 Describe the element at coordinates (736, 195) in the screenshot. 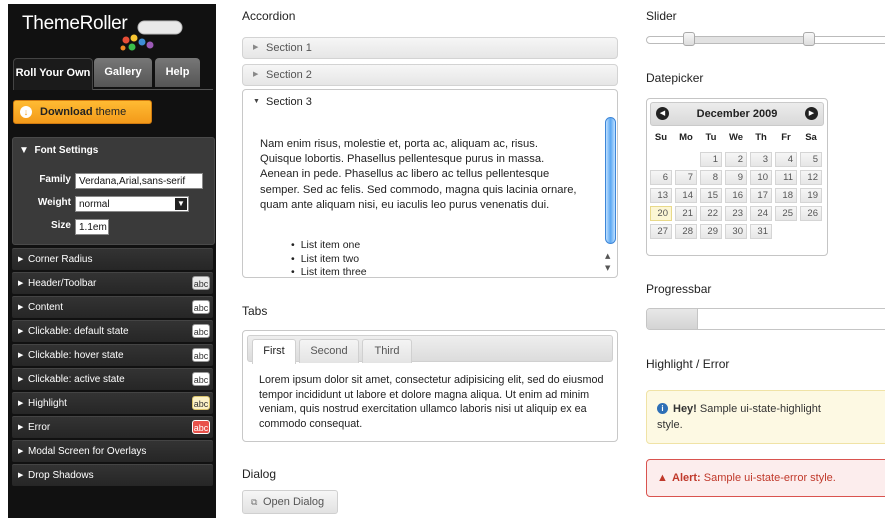

I see `calendar-day: 16` at that location.